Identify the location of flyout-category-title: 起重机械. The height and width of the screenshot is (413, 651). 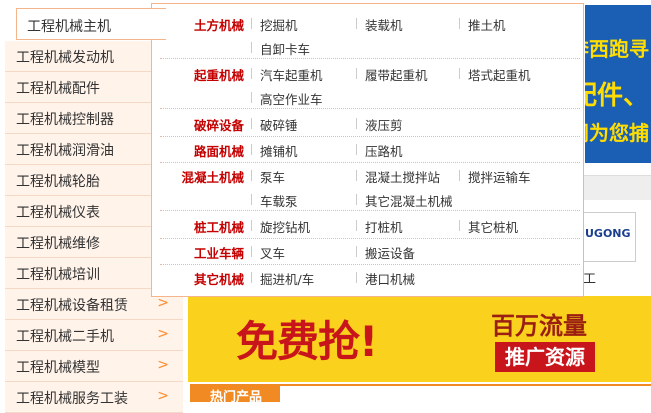
(202, 74).